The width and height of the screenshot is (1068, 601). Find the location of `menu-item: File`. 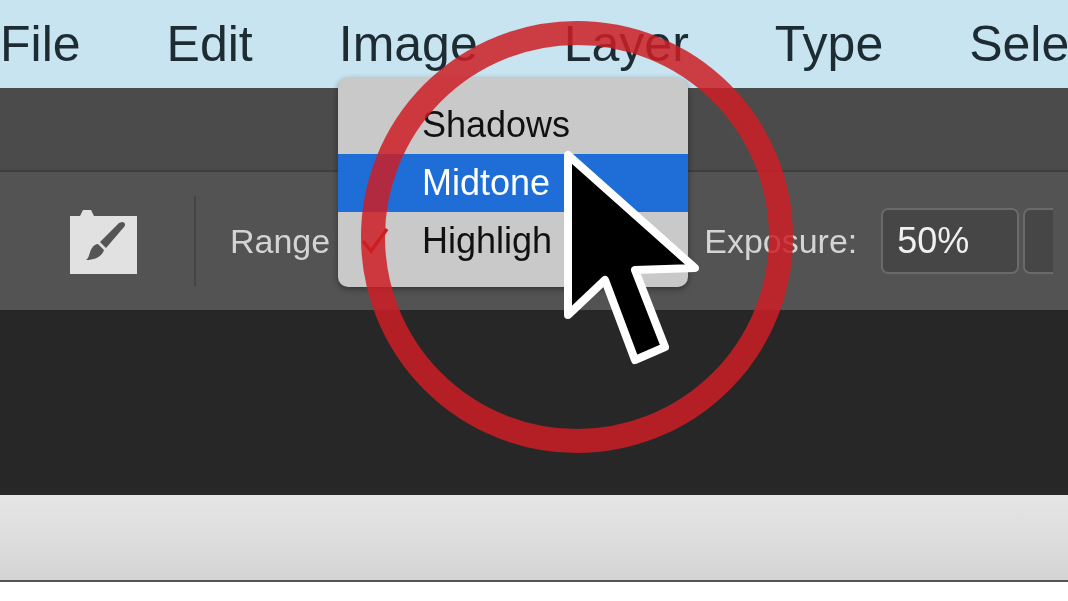

menu-item: File is located at coordinates (40, 44).